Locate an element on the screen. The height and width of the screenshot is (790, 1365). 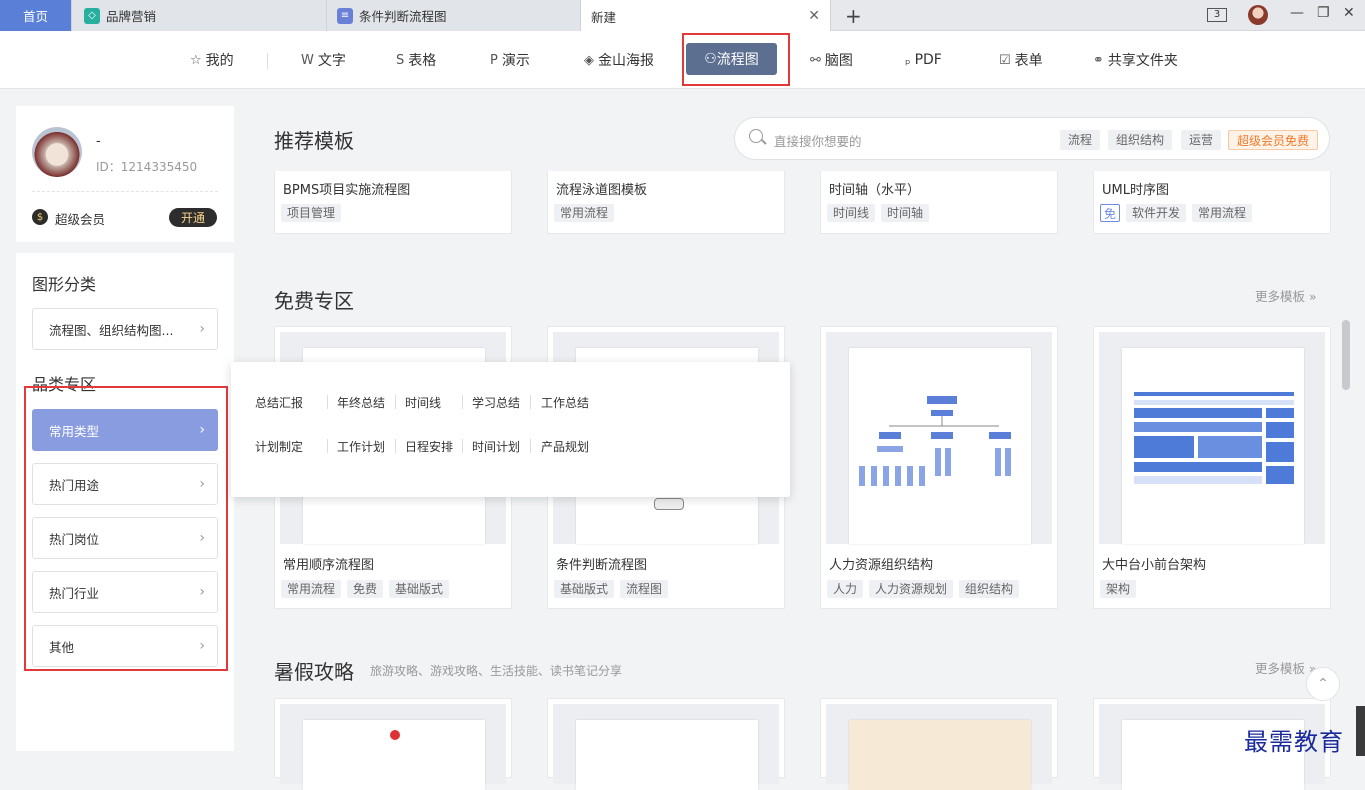
popup-item: 时间线 is located at coordinates (423, 402).